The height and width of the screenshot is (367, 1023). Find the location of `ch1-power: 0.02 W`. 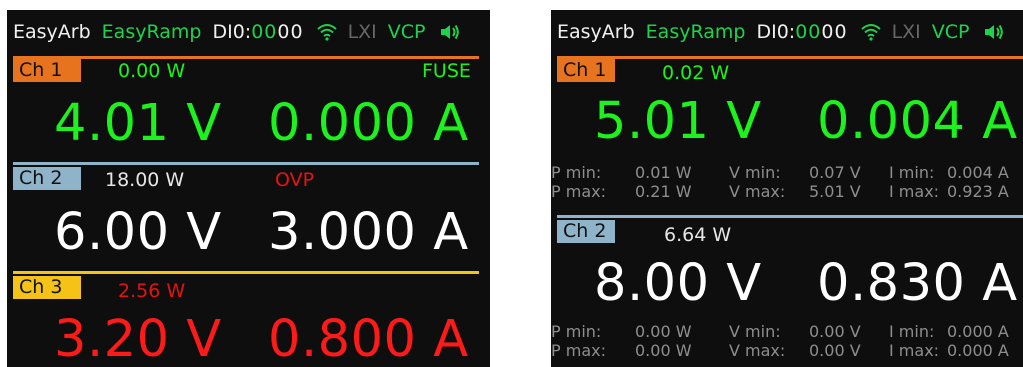

ch1-power: 0.02 W is located at coordinates (696, 73).